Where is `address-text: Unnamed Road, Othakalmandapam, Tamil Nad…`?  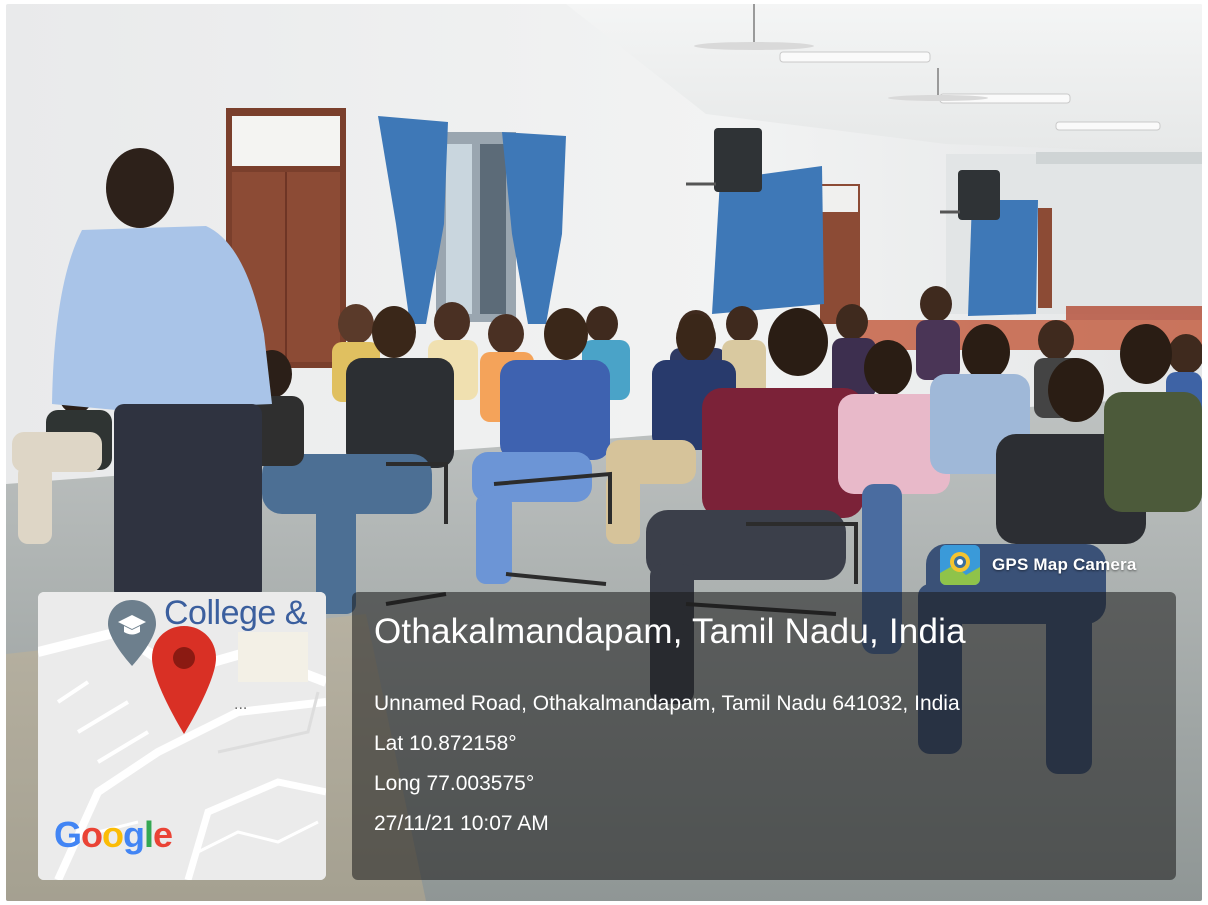 address-text: Unnamed Road, Othakalmandapam, Tamil Nad… is located at coordinates (667, 703).